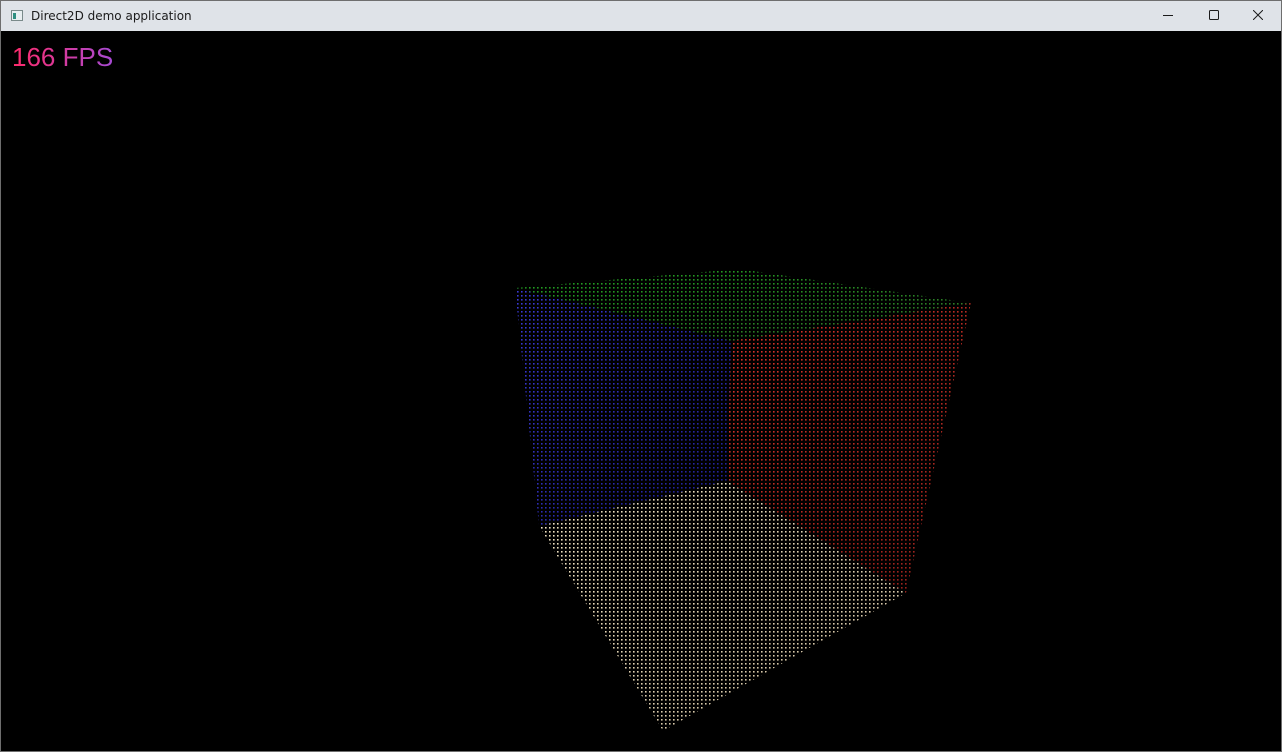 The width and height of the screenshot is (1282, 752). I want to click on maximize-button, so click(1214, 16).